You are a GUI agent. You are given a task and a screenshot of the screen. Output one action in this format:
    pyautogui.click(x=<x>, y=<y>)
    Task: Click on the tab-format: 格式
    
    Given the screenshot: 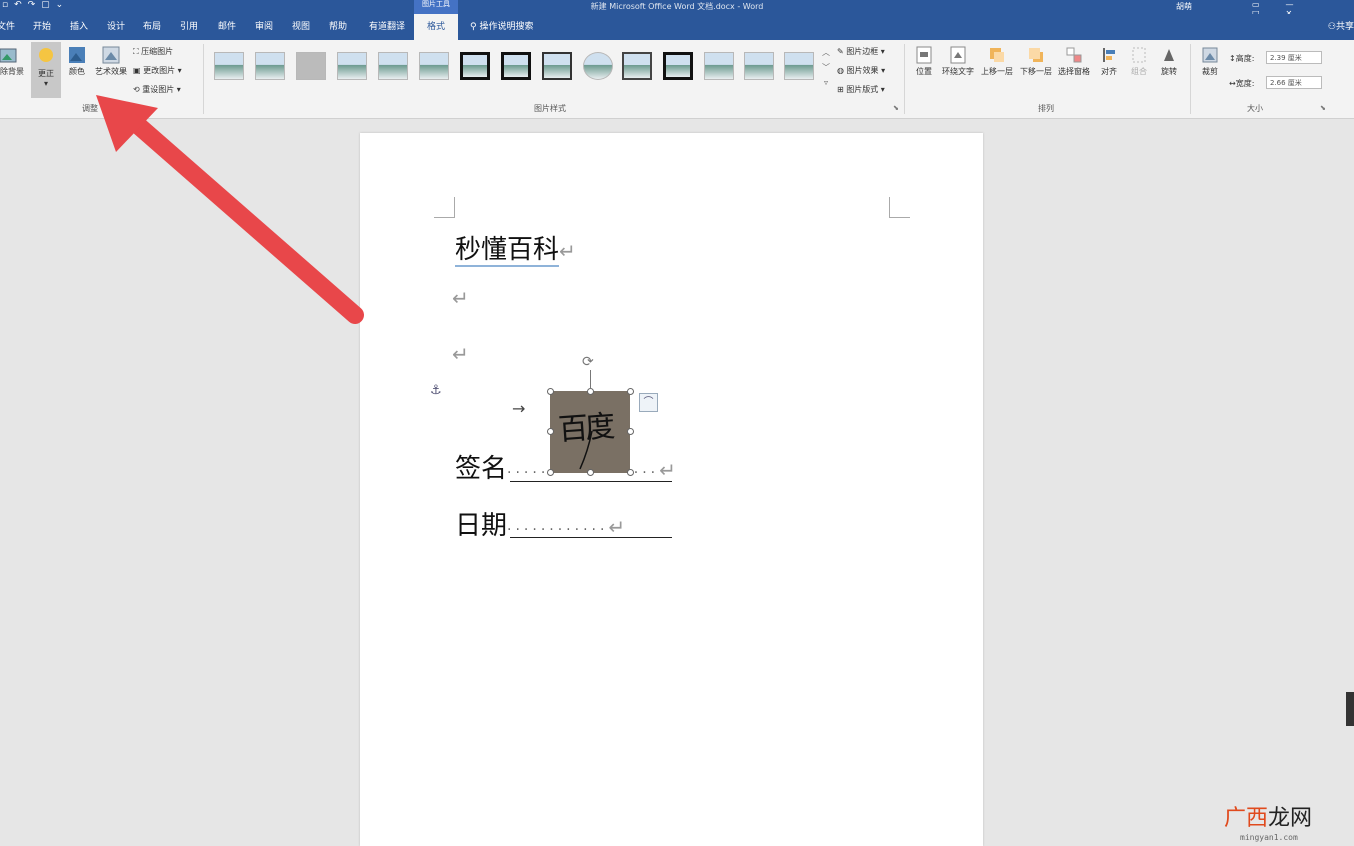 What is the action you would take?
    pyautogui.click(x=436, y=27)
    